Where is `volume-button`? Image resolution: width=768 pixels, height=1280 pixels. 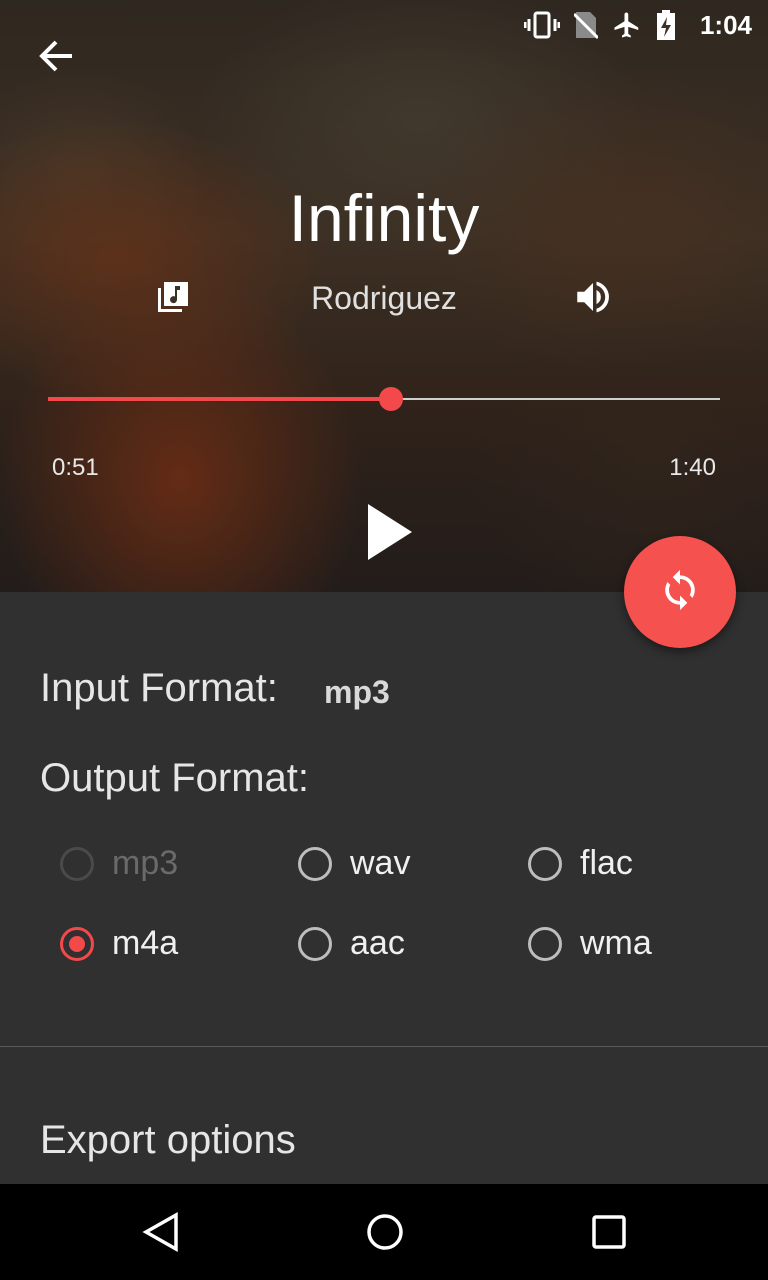 volume-button is located at coordinates (593, 299).